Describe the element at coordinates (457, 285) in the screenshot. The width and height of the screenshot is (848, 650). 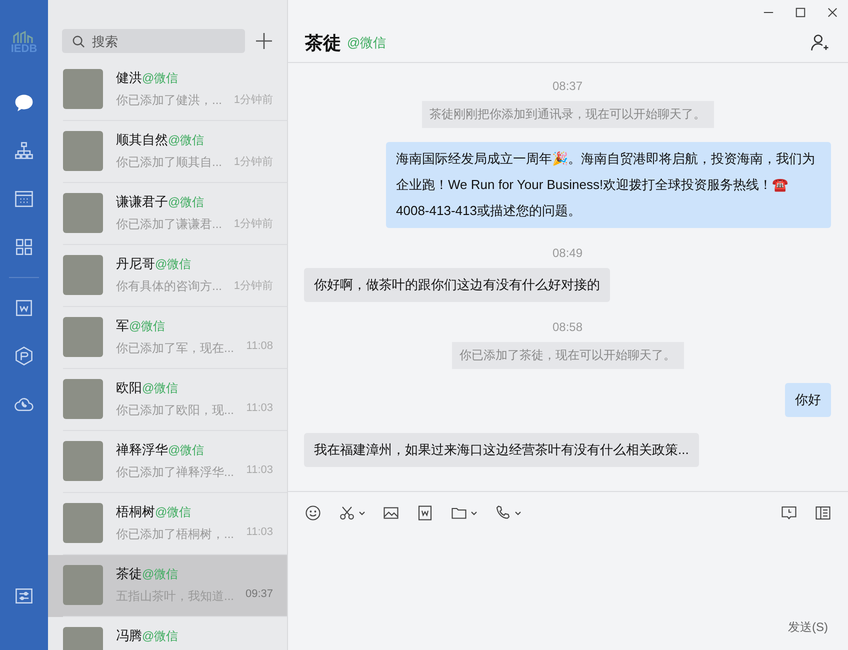
I see `message-bubble: 你好啊，做茶叶的跟你们这边有没有什么好对接的` at that location.